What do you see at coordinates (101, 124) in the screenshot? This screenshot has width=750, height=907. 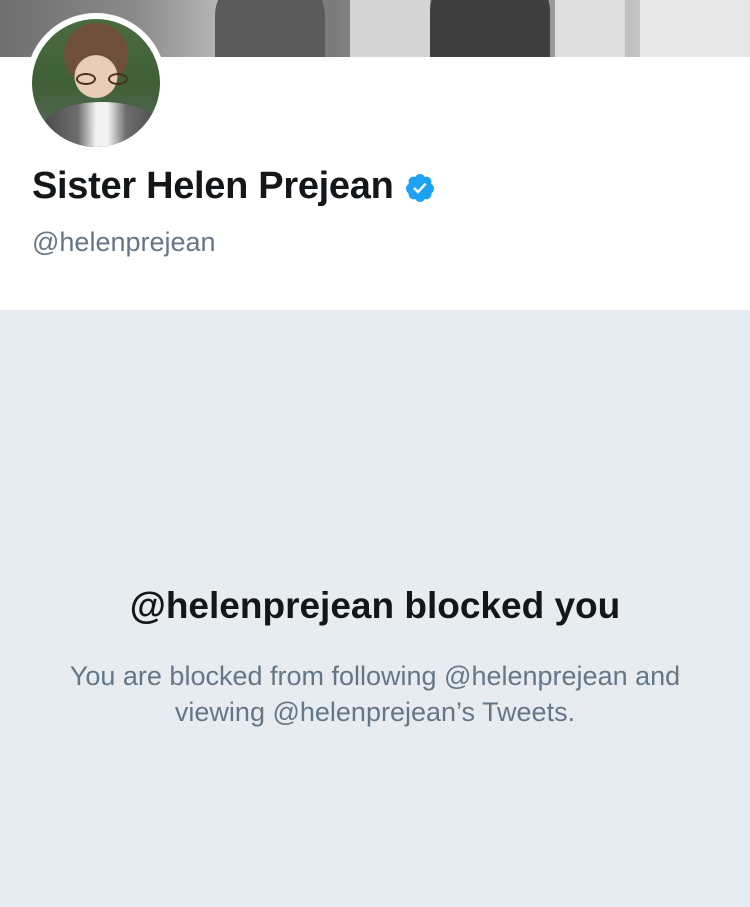 I see `avatar-shoulders` at bounding box center [101, 124].